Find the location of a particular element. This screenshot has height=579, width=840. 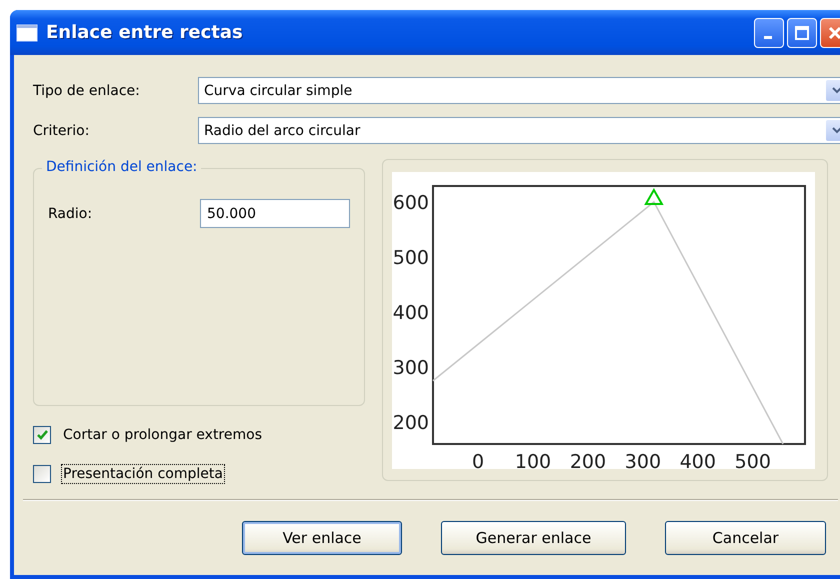

maximize-button is located at coordinates (802, 33).